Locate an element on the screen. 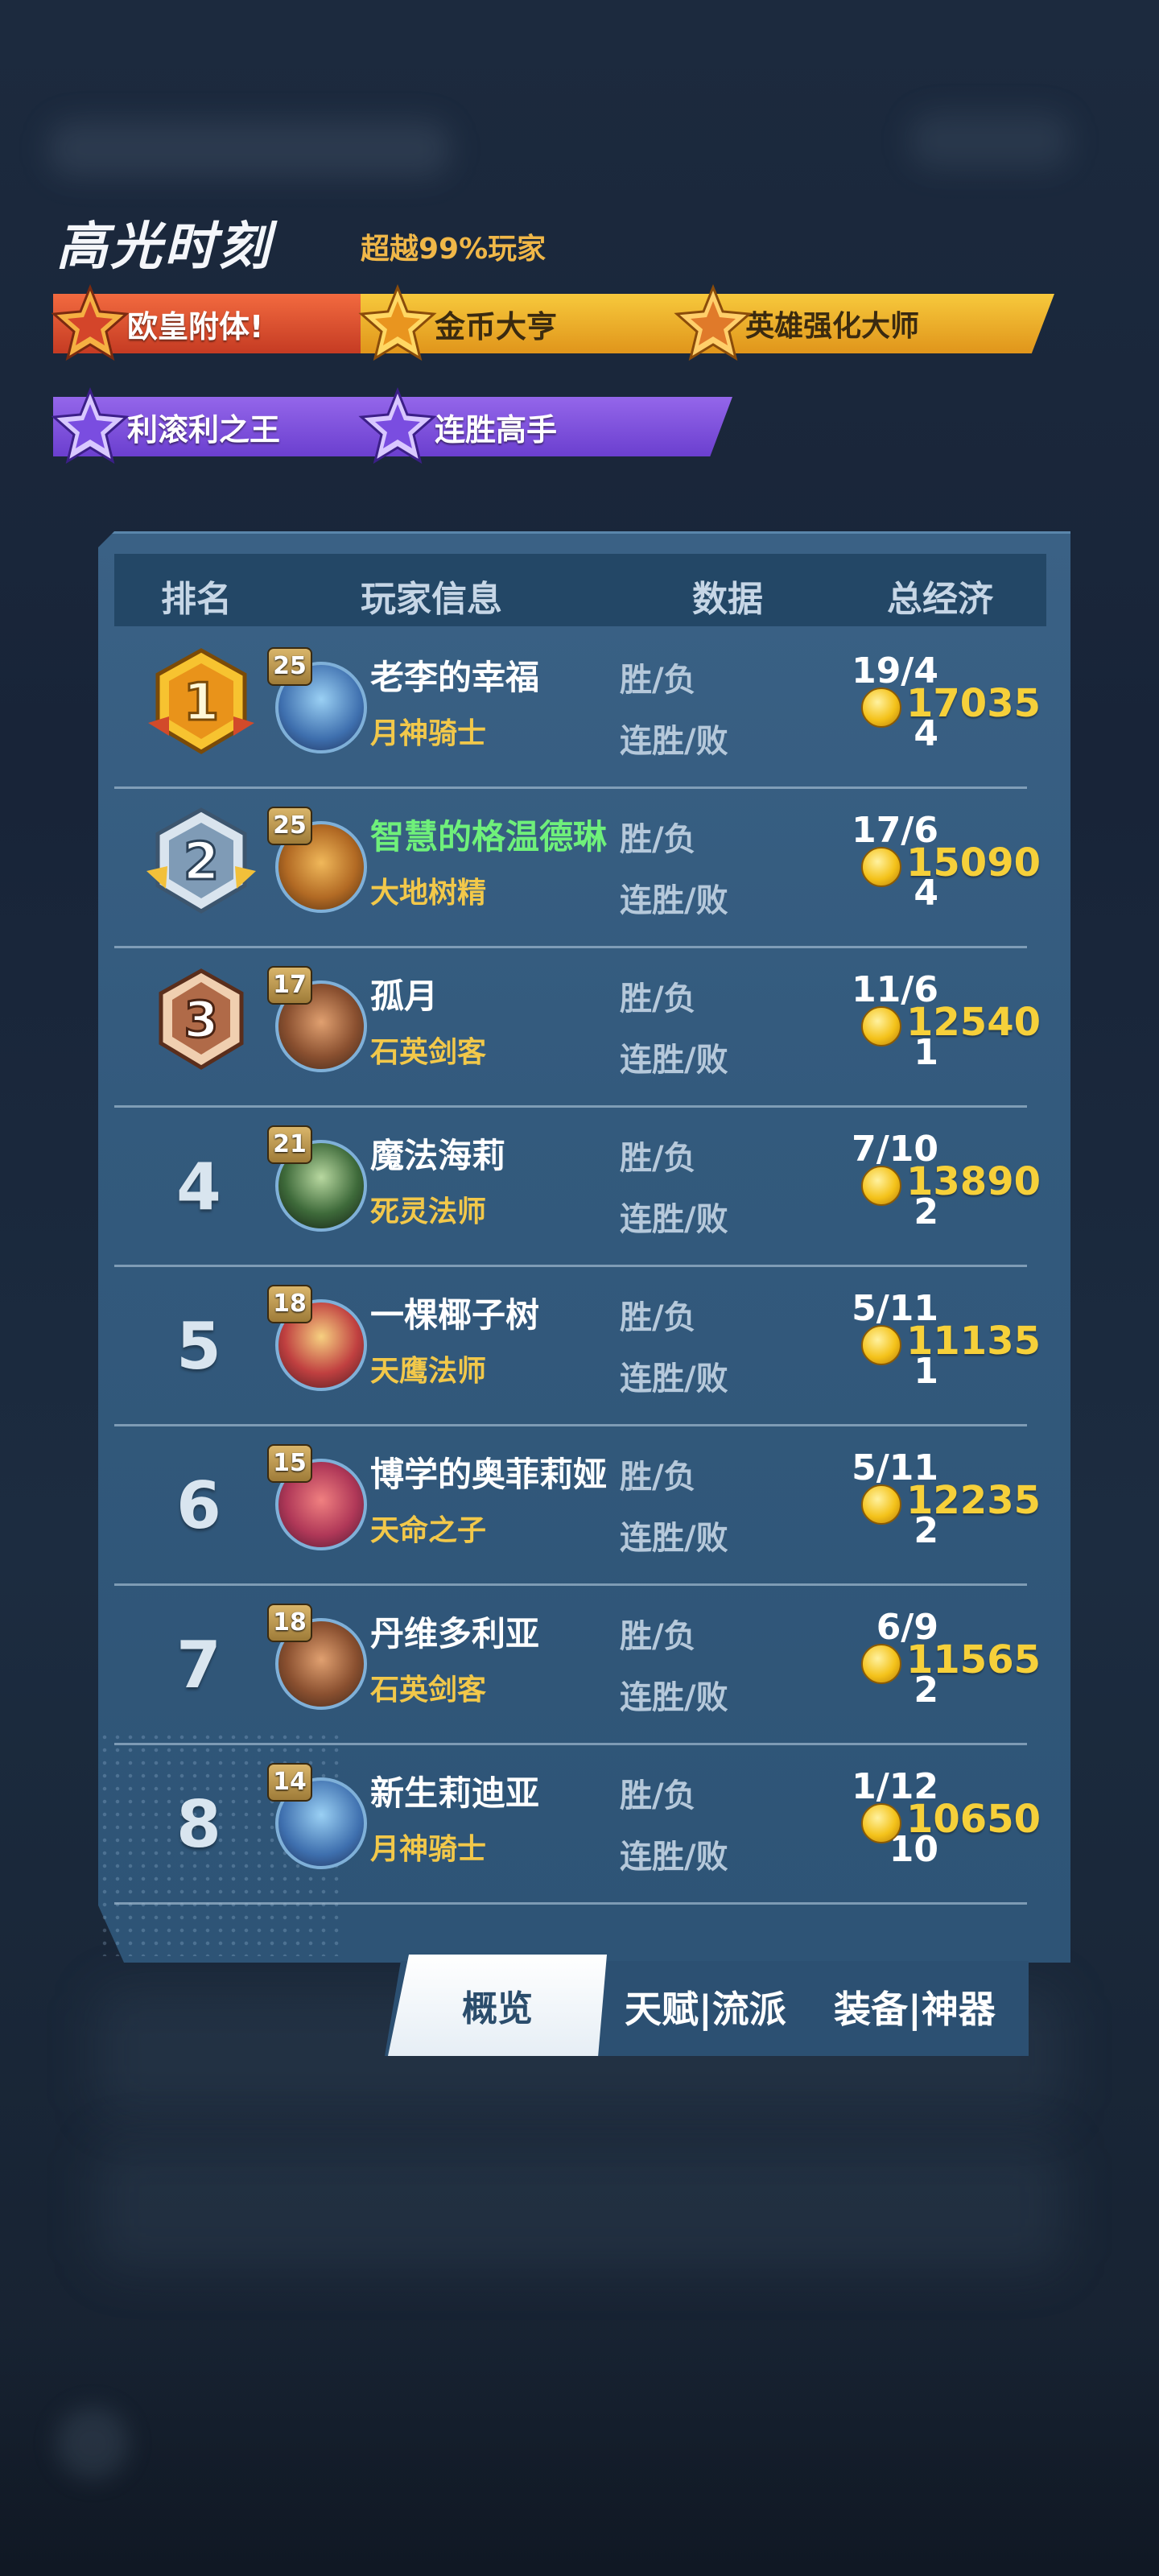 This screenshot has width=1159, height=2576. badge-win-streak-master: 连胜高手 is located at coordinates (545, 425).